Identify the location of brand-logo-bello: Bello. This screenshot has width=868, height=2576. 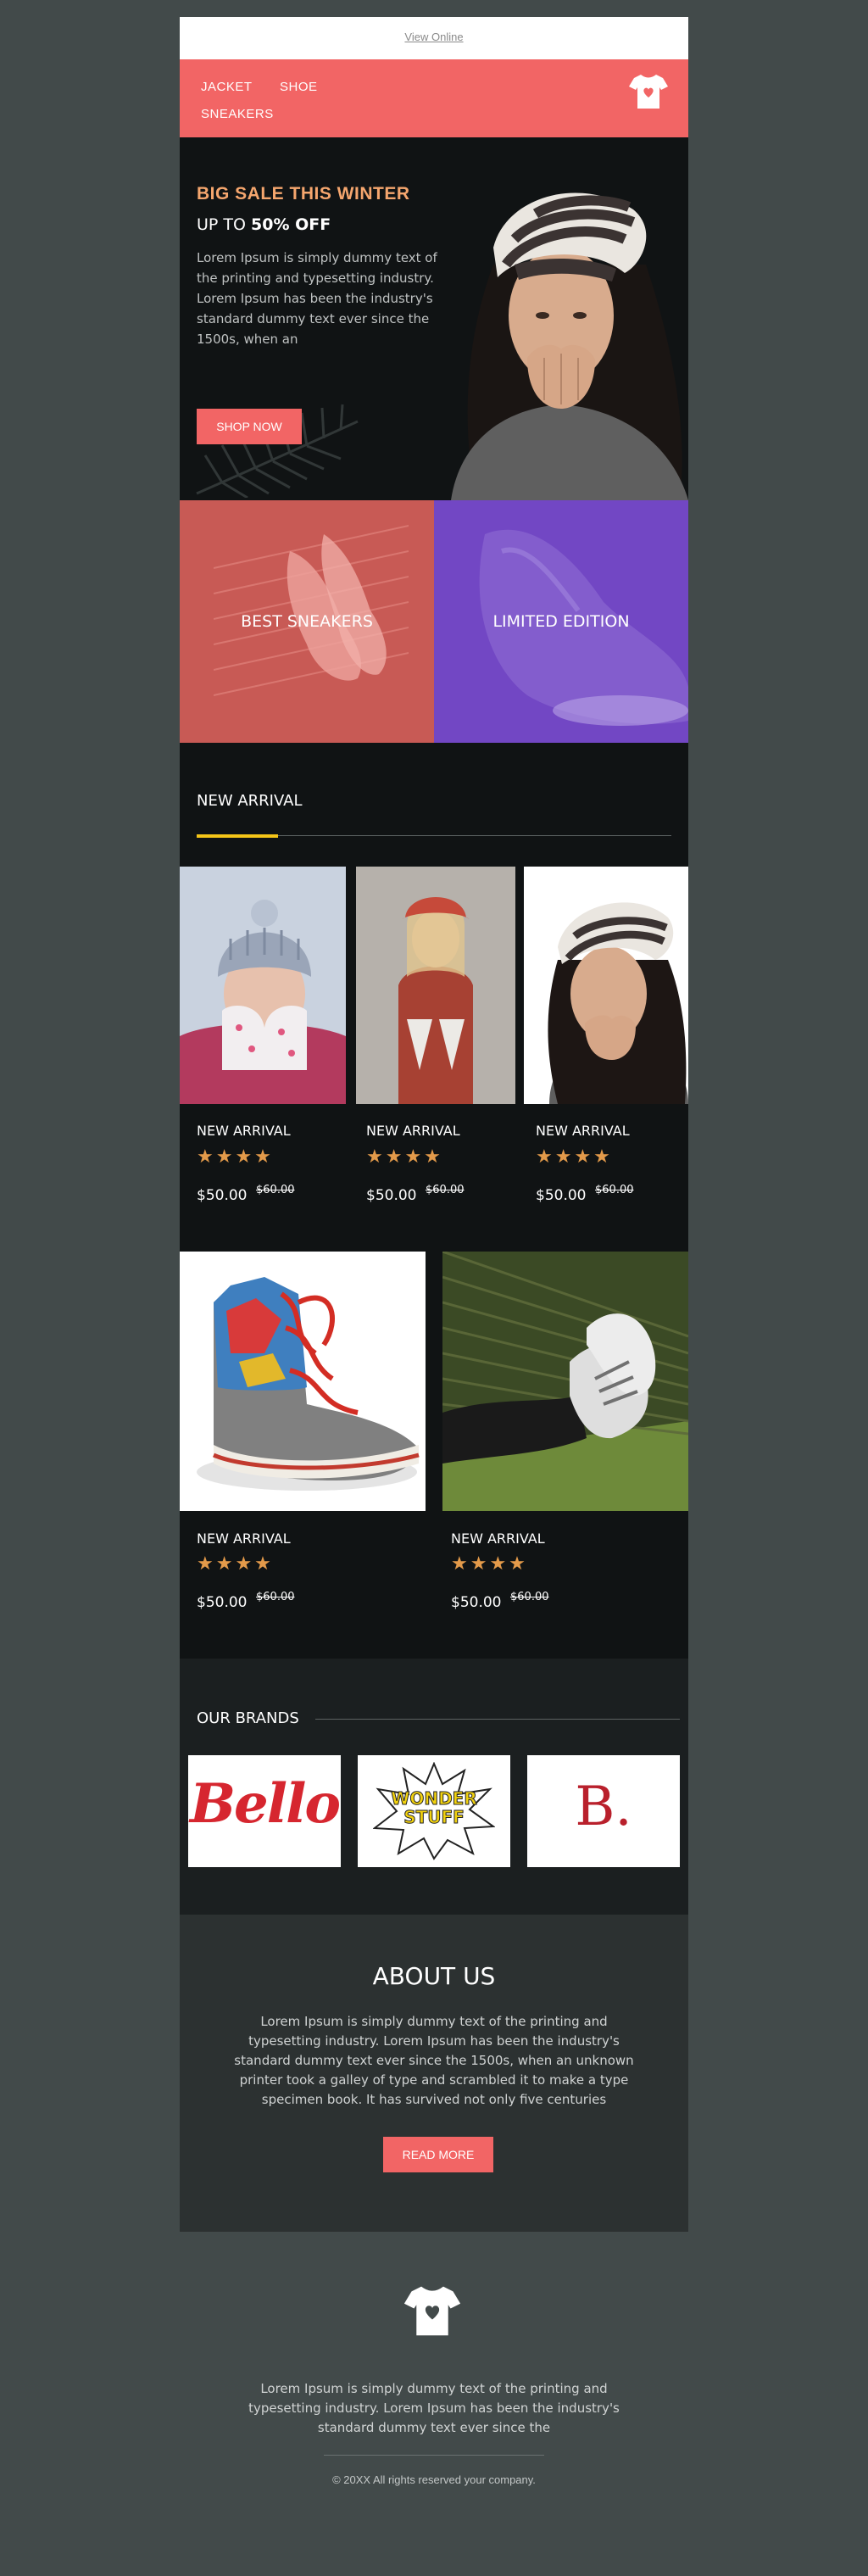
(264, 1811).